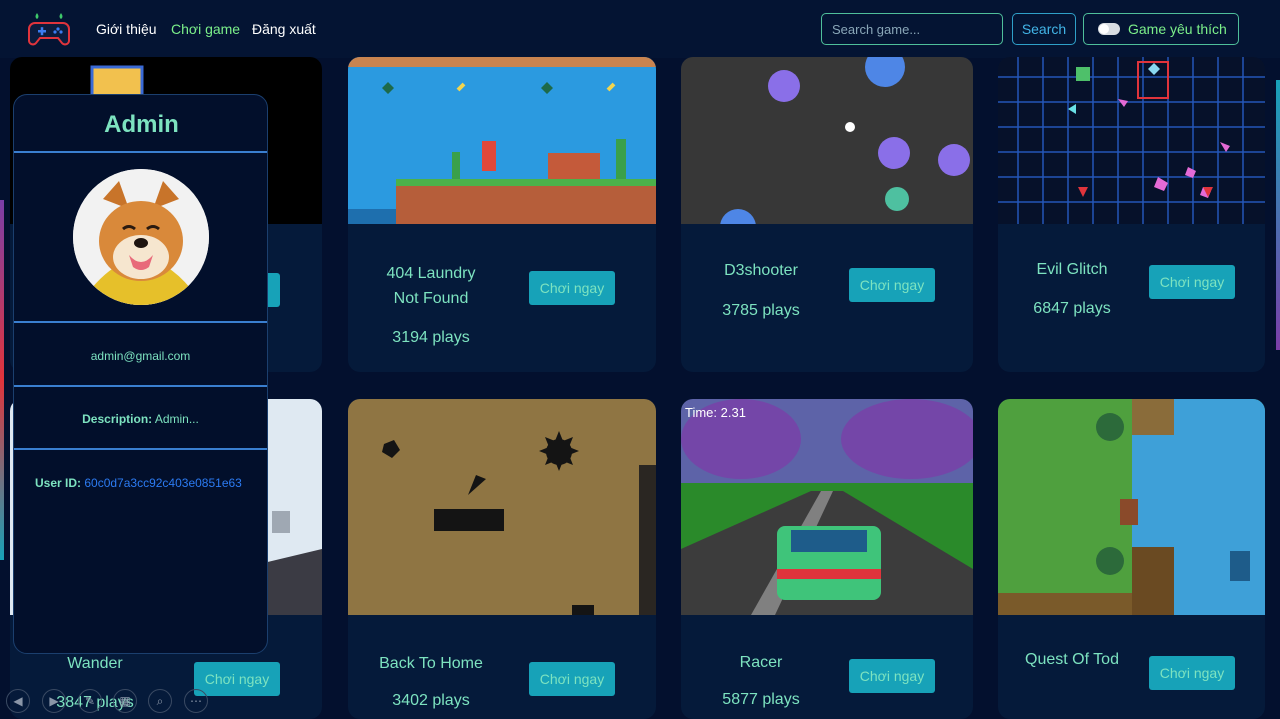 The height and width of the screenshot is (719, 1280). I want to click on game-title: Back To Home, so click(431, 663).